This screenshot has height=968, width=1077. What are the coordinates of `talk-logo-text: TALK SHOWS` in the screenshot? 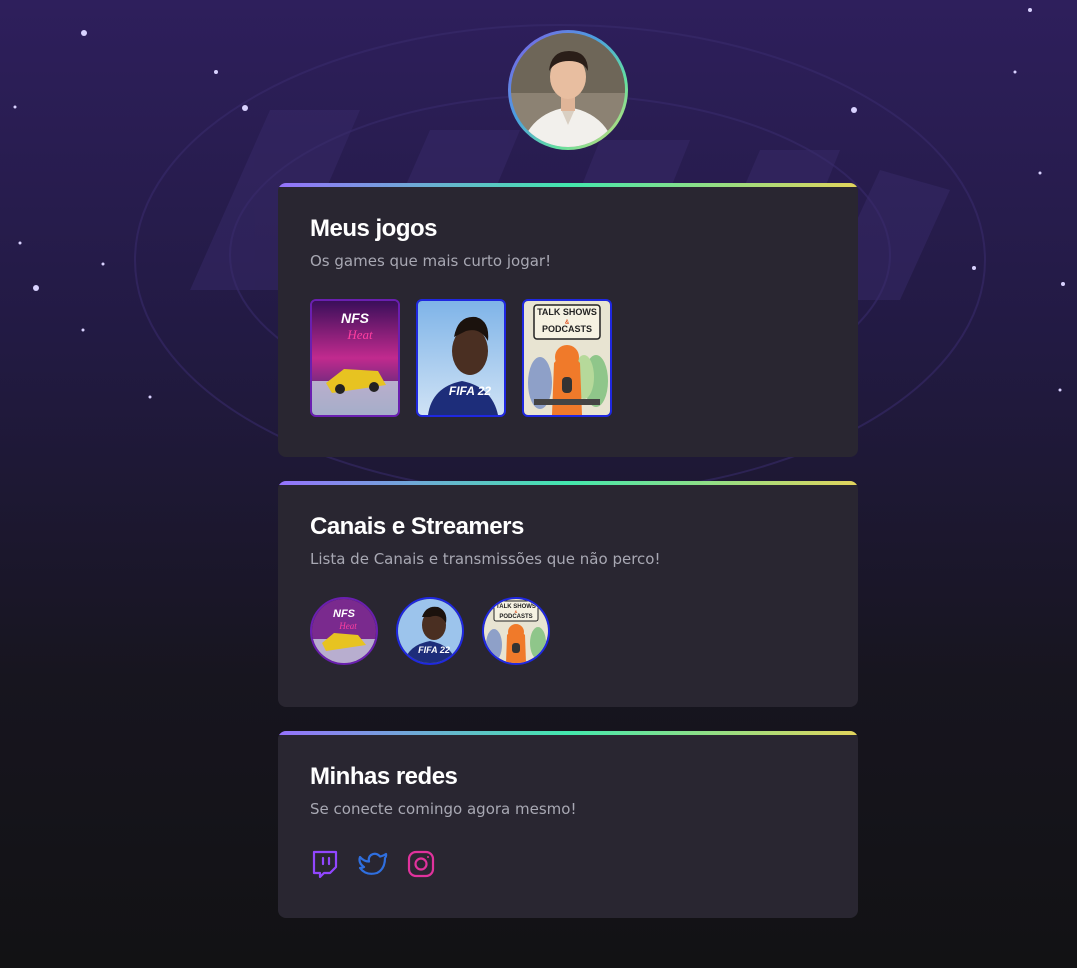 It's located at (567, 312).